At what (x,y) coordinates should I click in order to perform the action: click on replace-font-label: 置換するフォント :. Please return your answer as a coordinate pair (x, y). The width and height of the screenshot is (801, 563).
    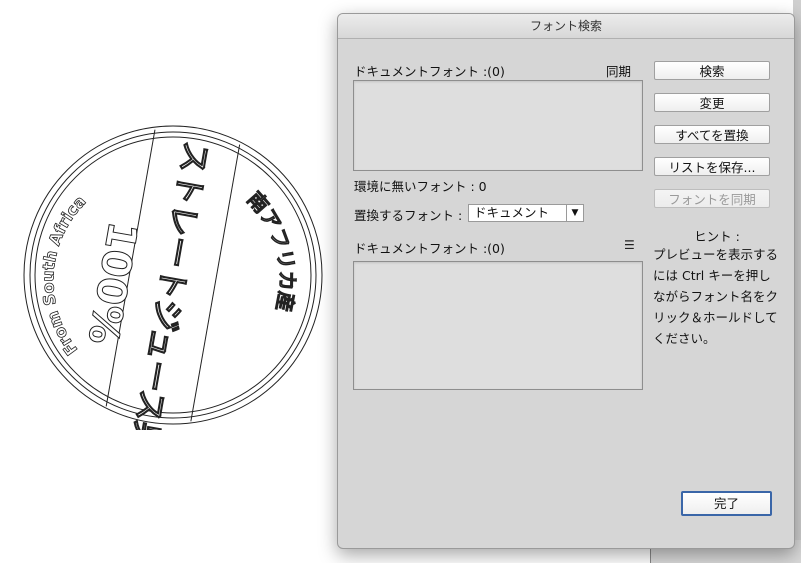
    Looking at the image, I should click on (408, 215).